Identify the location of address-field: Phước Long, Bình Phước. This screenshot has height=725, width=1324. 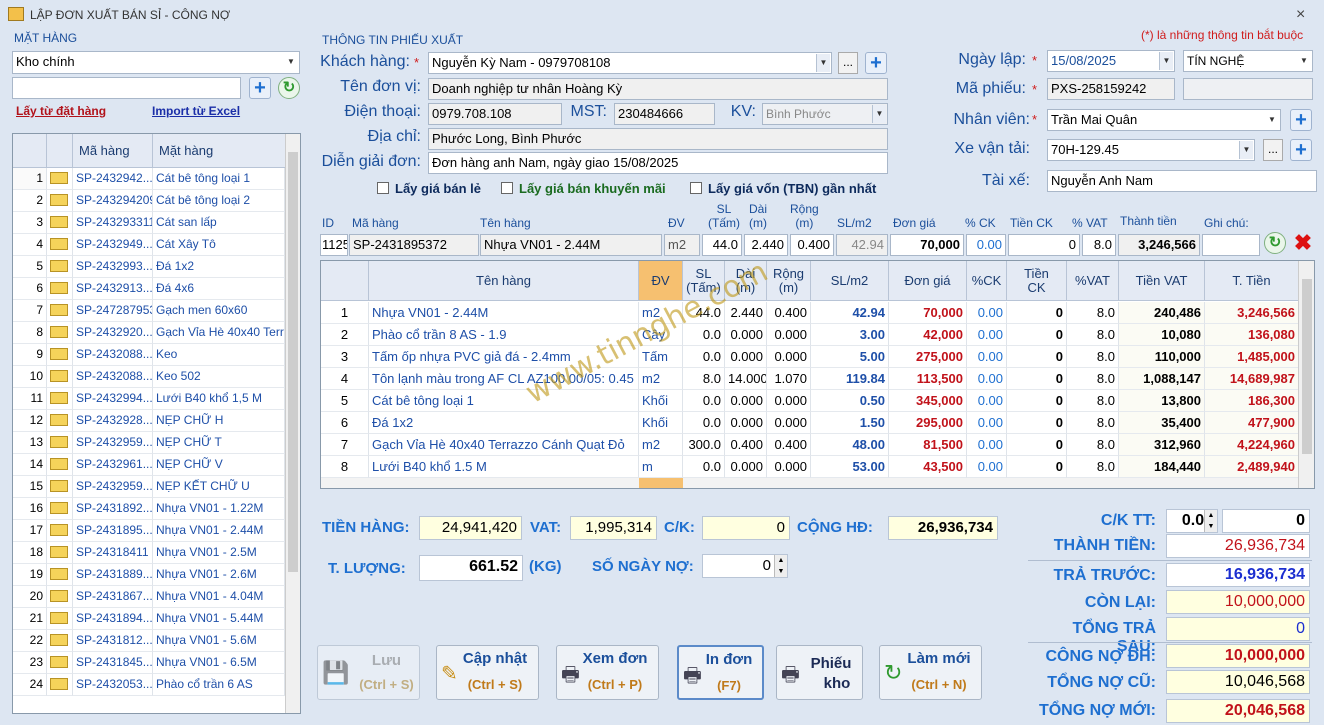
(658, 139).